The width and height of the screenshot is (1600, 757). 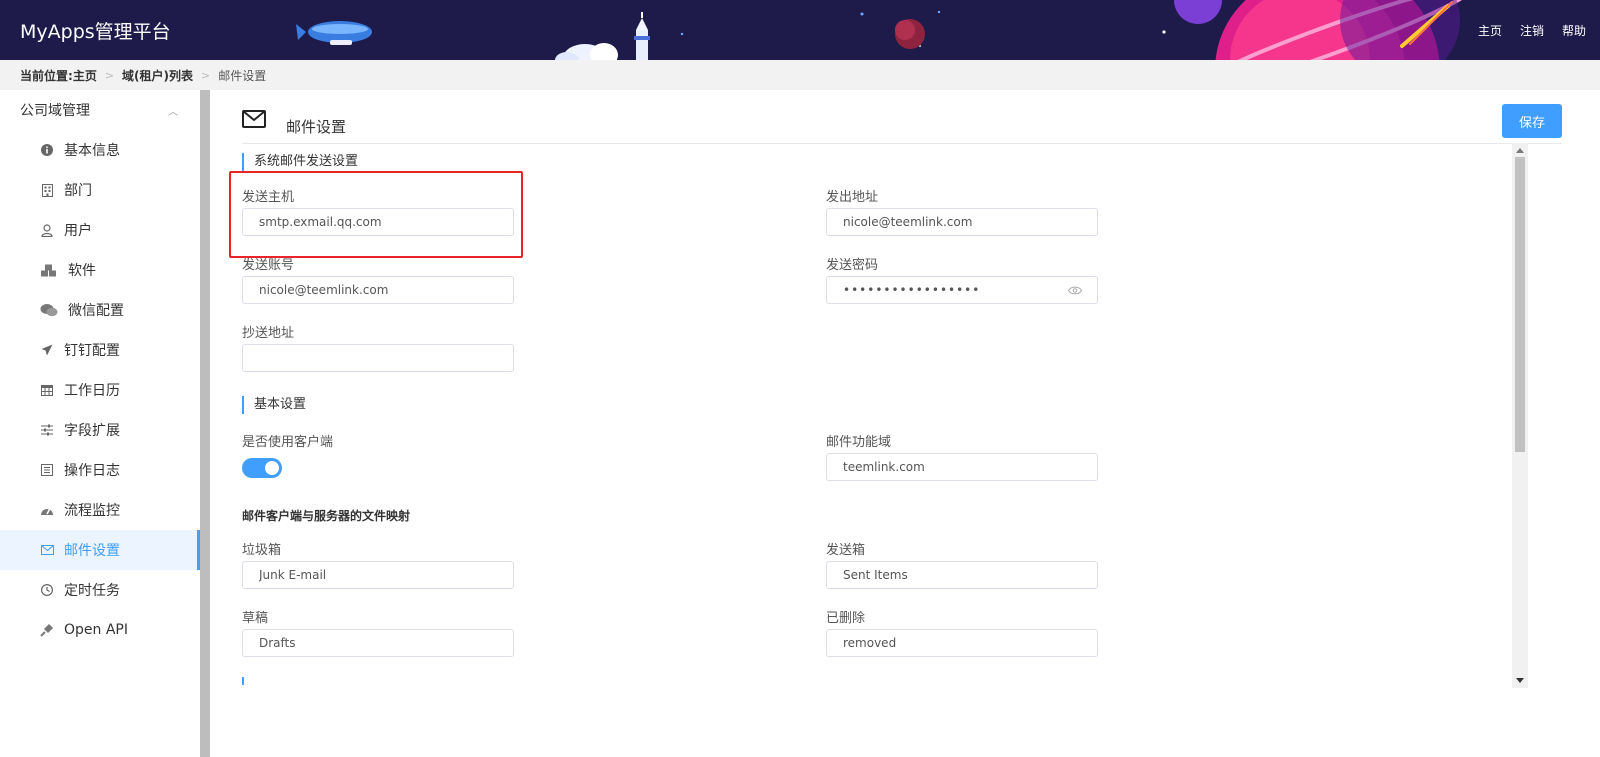 I want to click on sidebar-item-label: 操作日志, so click(x=92, y=471).